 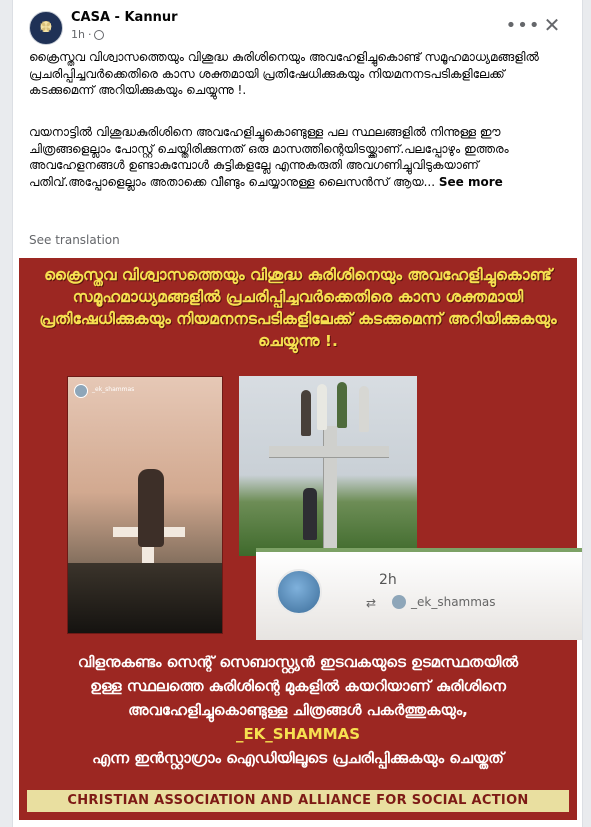 What do you see at coordinates (88, 34) in the screenshot?
I see `post-meta: 1h ·` at bounding box center [88, 34].